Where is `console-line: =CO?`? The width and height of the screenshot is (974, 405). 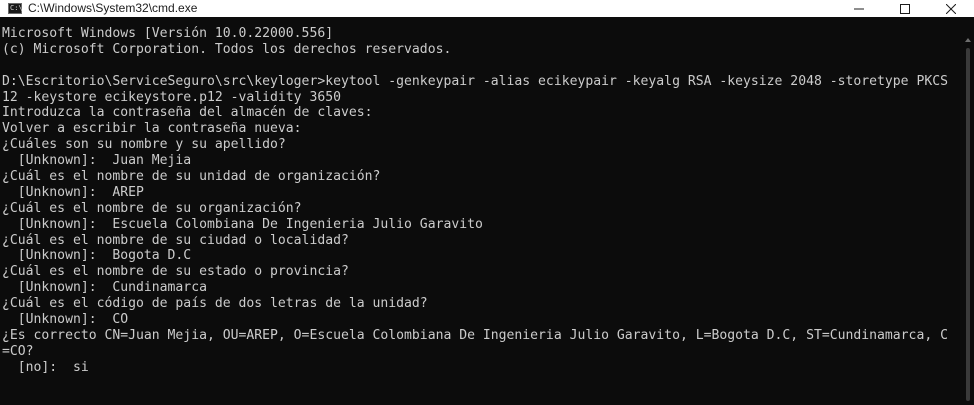
console-line: =CO? is located at coordinates (18, 351).